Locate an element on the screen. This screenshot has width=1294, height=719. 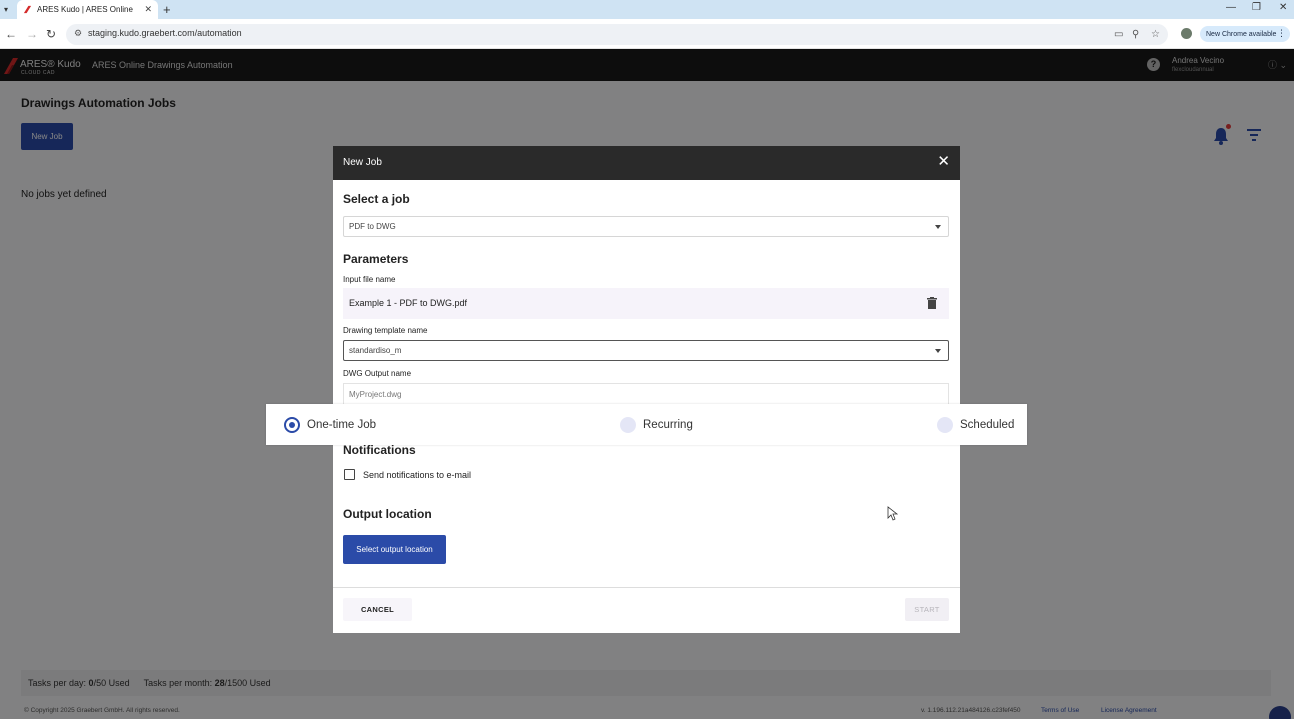
new-chrome-available-button: New Chrome available ⋮ is located at coordinates (1245, 34).